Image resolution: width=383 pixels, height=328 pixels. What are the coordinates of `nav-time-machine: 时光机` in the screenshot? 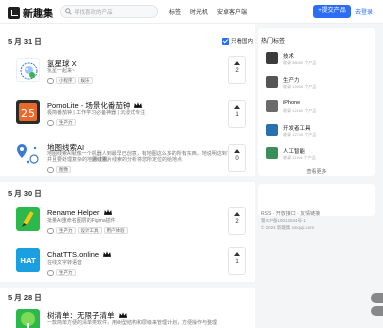 It's located at (199, 11).